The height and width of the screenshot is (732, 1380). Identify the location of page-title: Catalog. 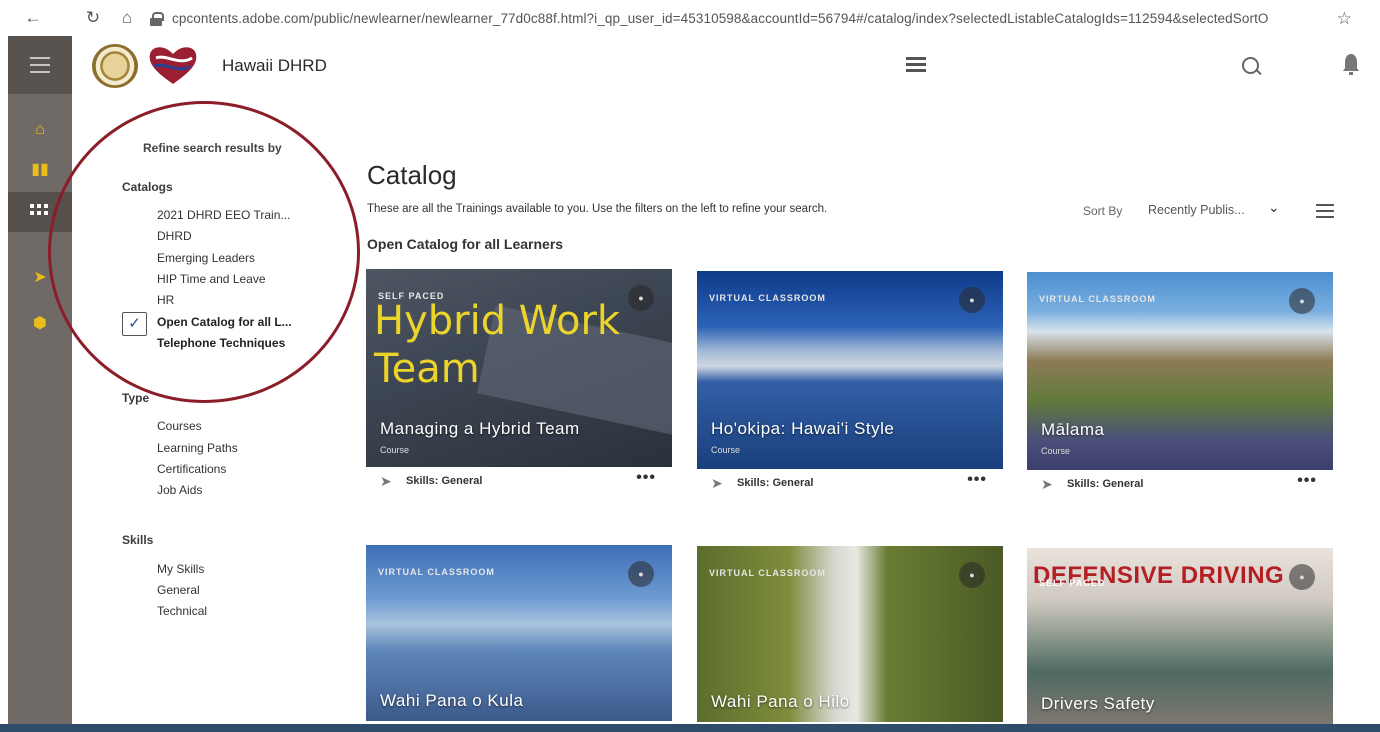
(412, 175).